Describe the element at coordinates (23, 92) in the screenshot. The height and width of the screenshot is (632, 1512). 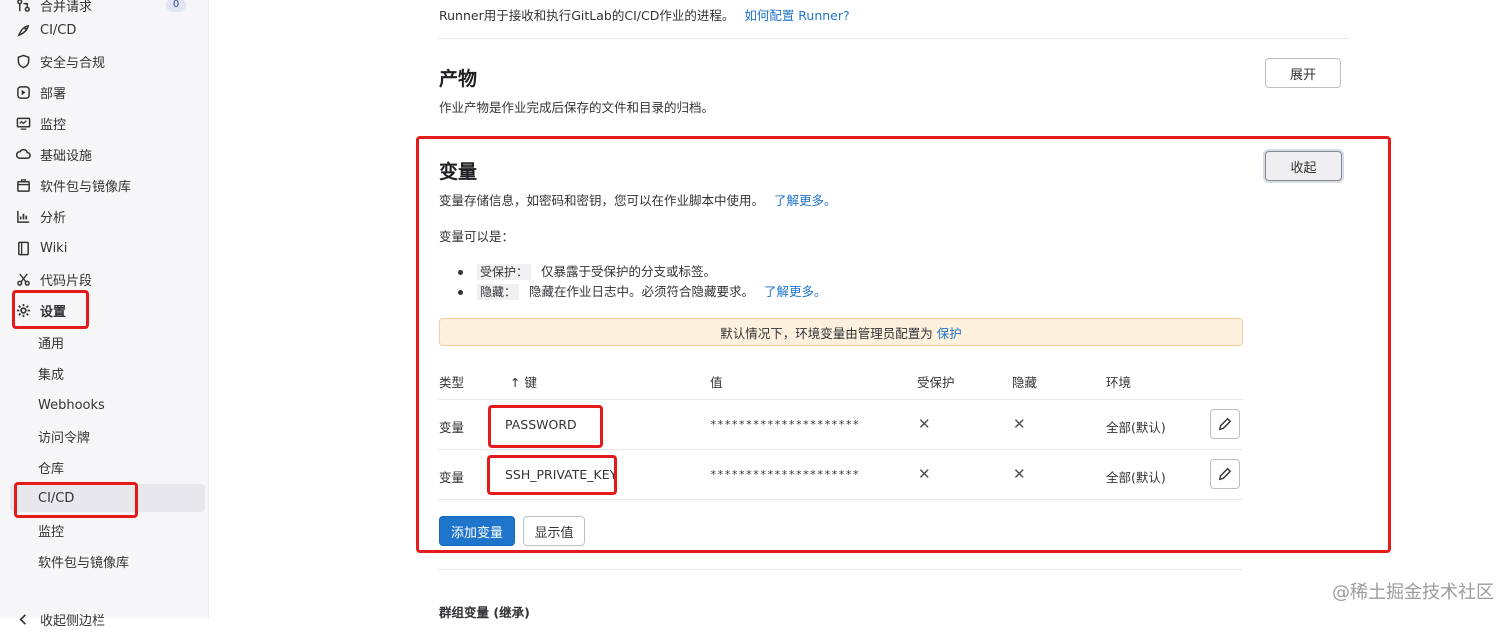
I see `deploy-icon` at that location.